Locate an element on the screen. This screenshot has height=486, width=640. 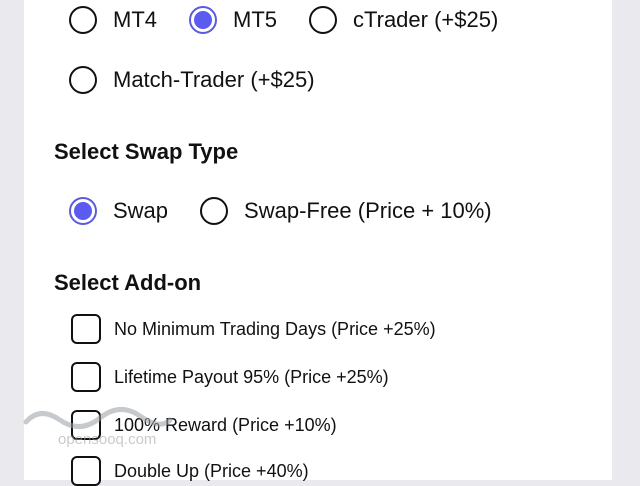
radio-ctrader is located at coordinates (323, 20).